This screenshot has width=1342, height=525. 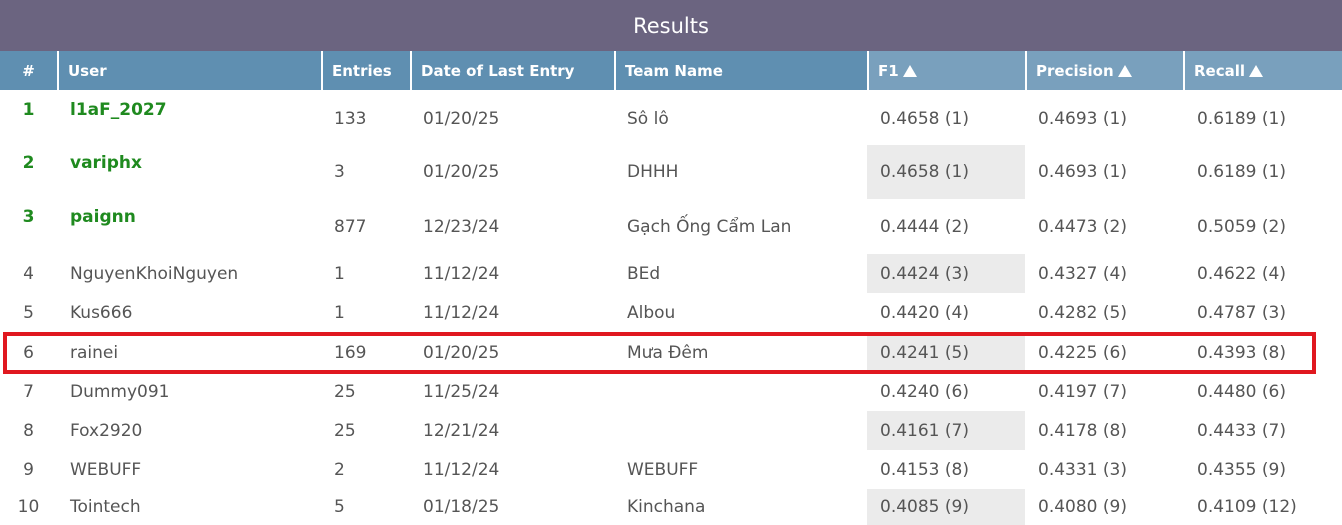 What do you see at coordinates (28, 430) in the screenshot?
I see `rank-cell: 8` at bounding box center [28, 430].